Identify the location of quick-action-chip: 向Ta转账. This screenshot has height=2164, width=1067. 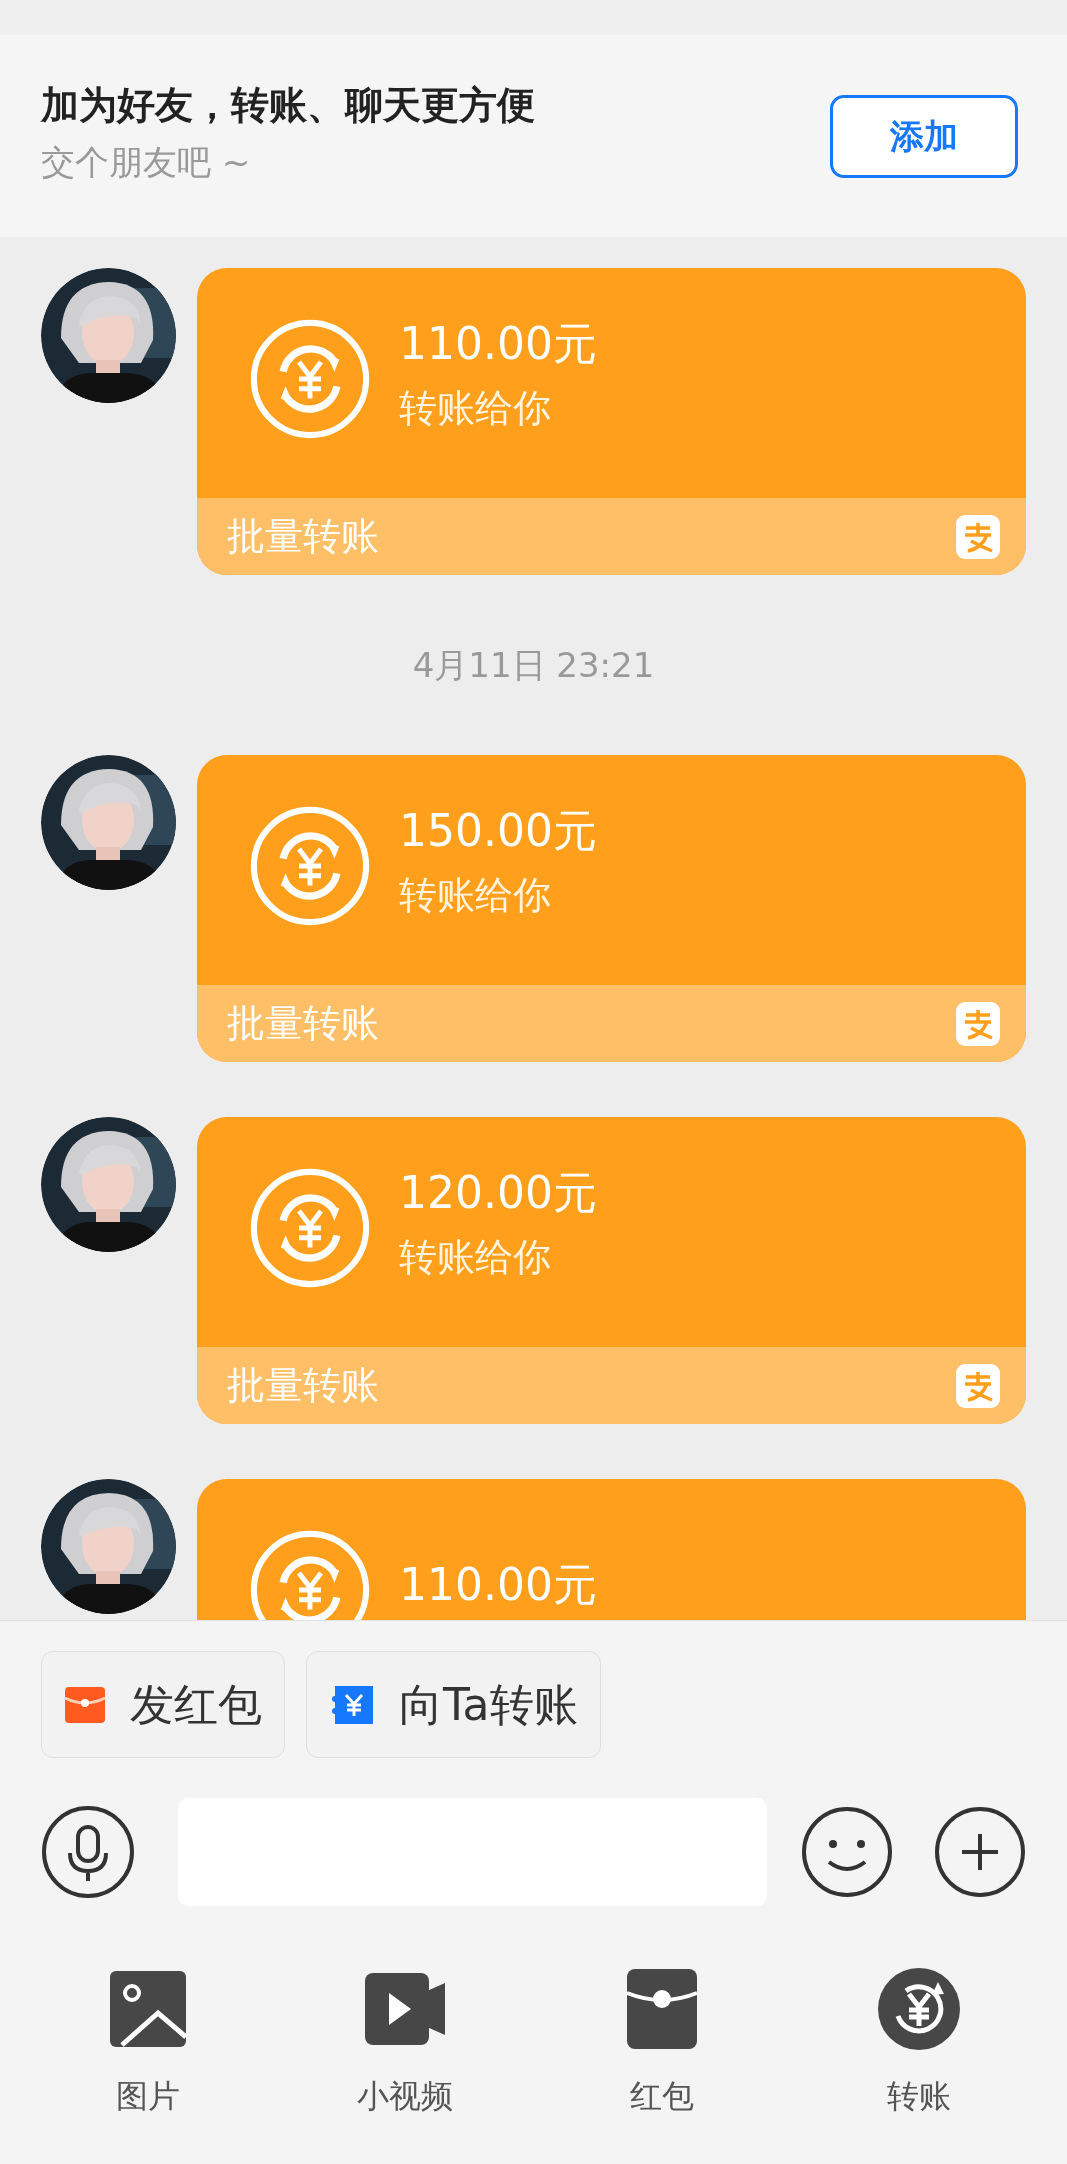
(453, 1704).